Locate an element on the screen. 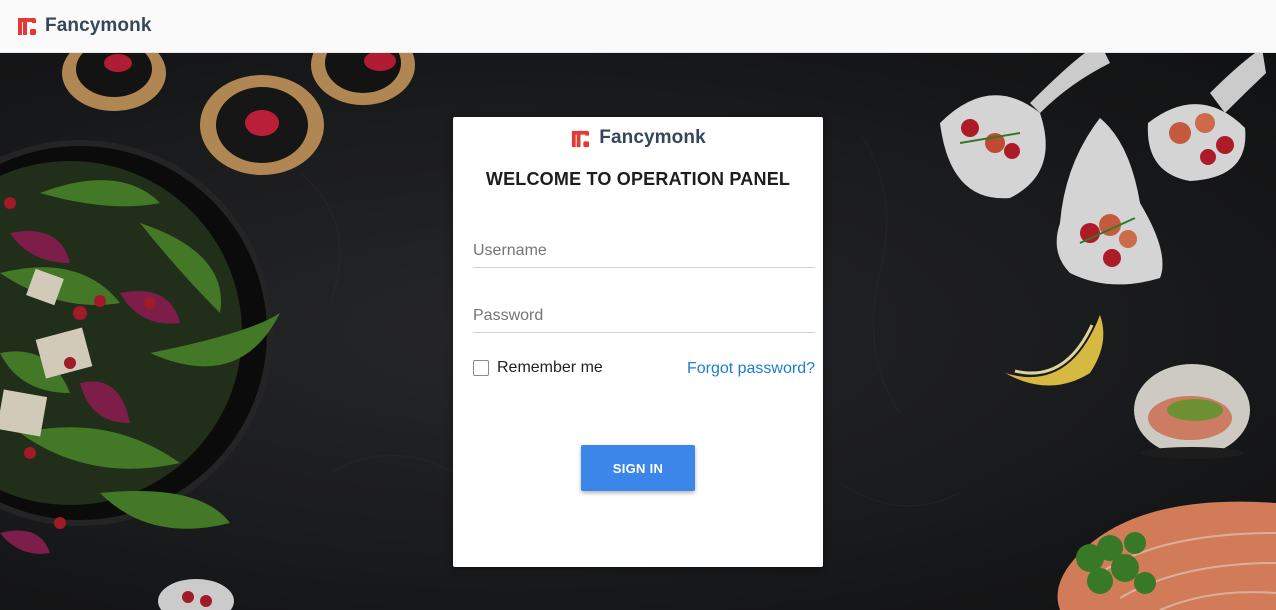 The image size is (1276, 610). header-brand: Fancymonk is located at coordinates (84, 26).